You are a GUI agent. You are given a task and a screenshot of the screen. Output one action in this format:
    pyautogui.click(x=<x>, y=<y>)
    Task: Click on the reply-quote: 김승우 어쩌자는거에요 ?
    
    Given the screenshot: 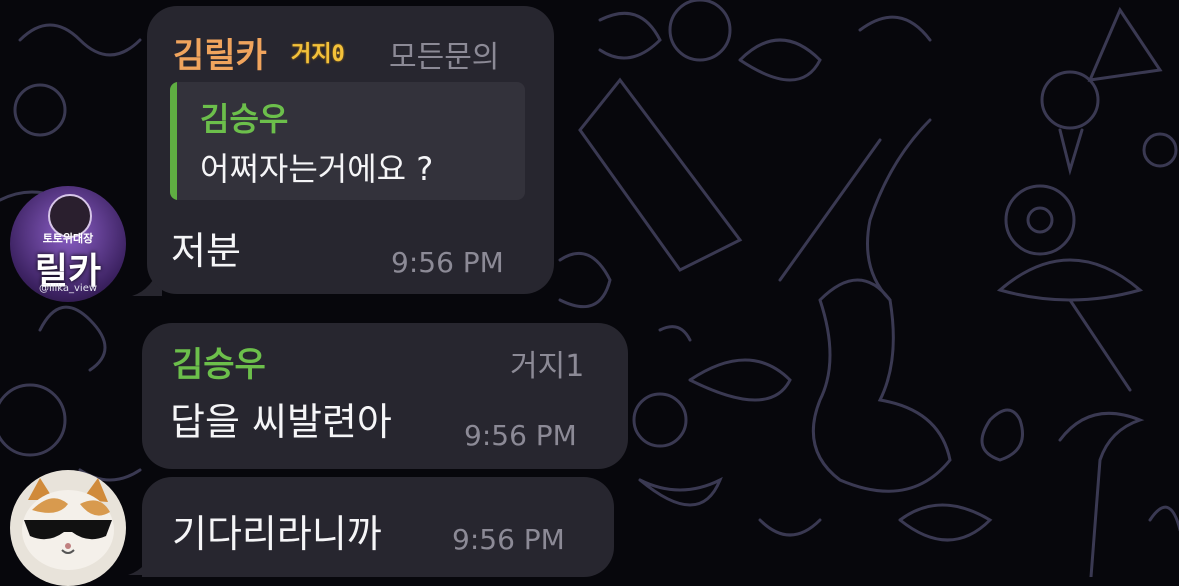 What is the action you would take?
    pyautogui.click(x=347, y=141)
    